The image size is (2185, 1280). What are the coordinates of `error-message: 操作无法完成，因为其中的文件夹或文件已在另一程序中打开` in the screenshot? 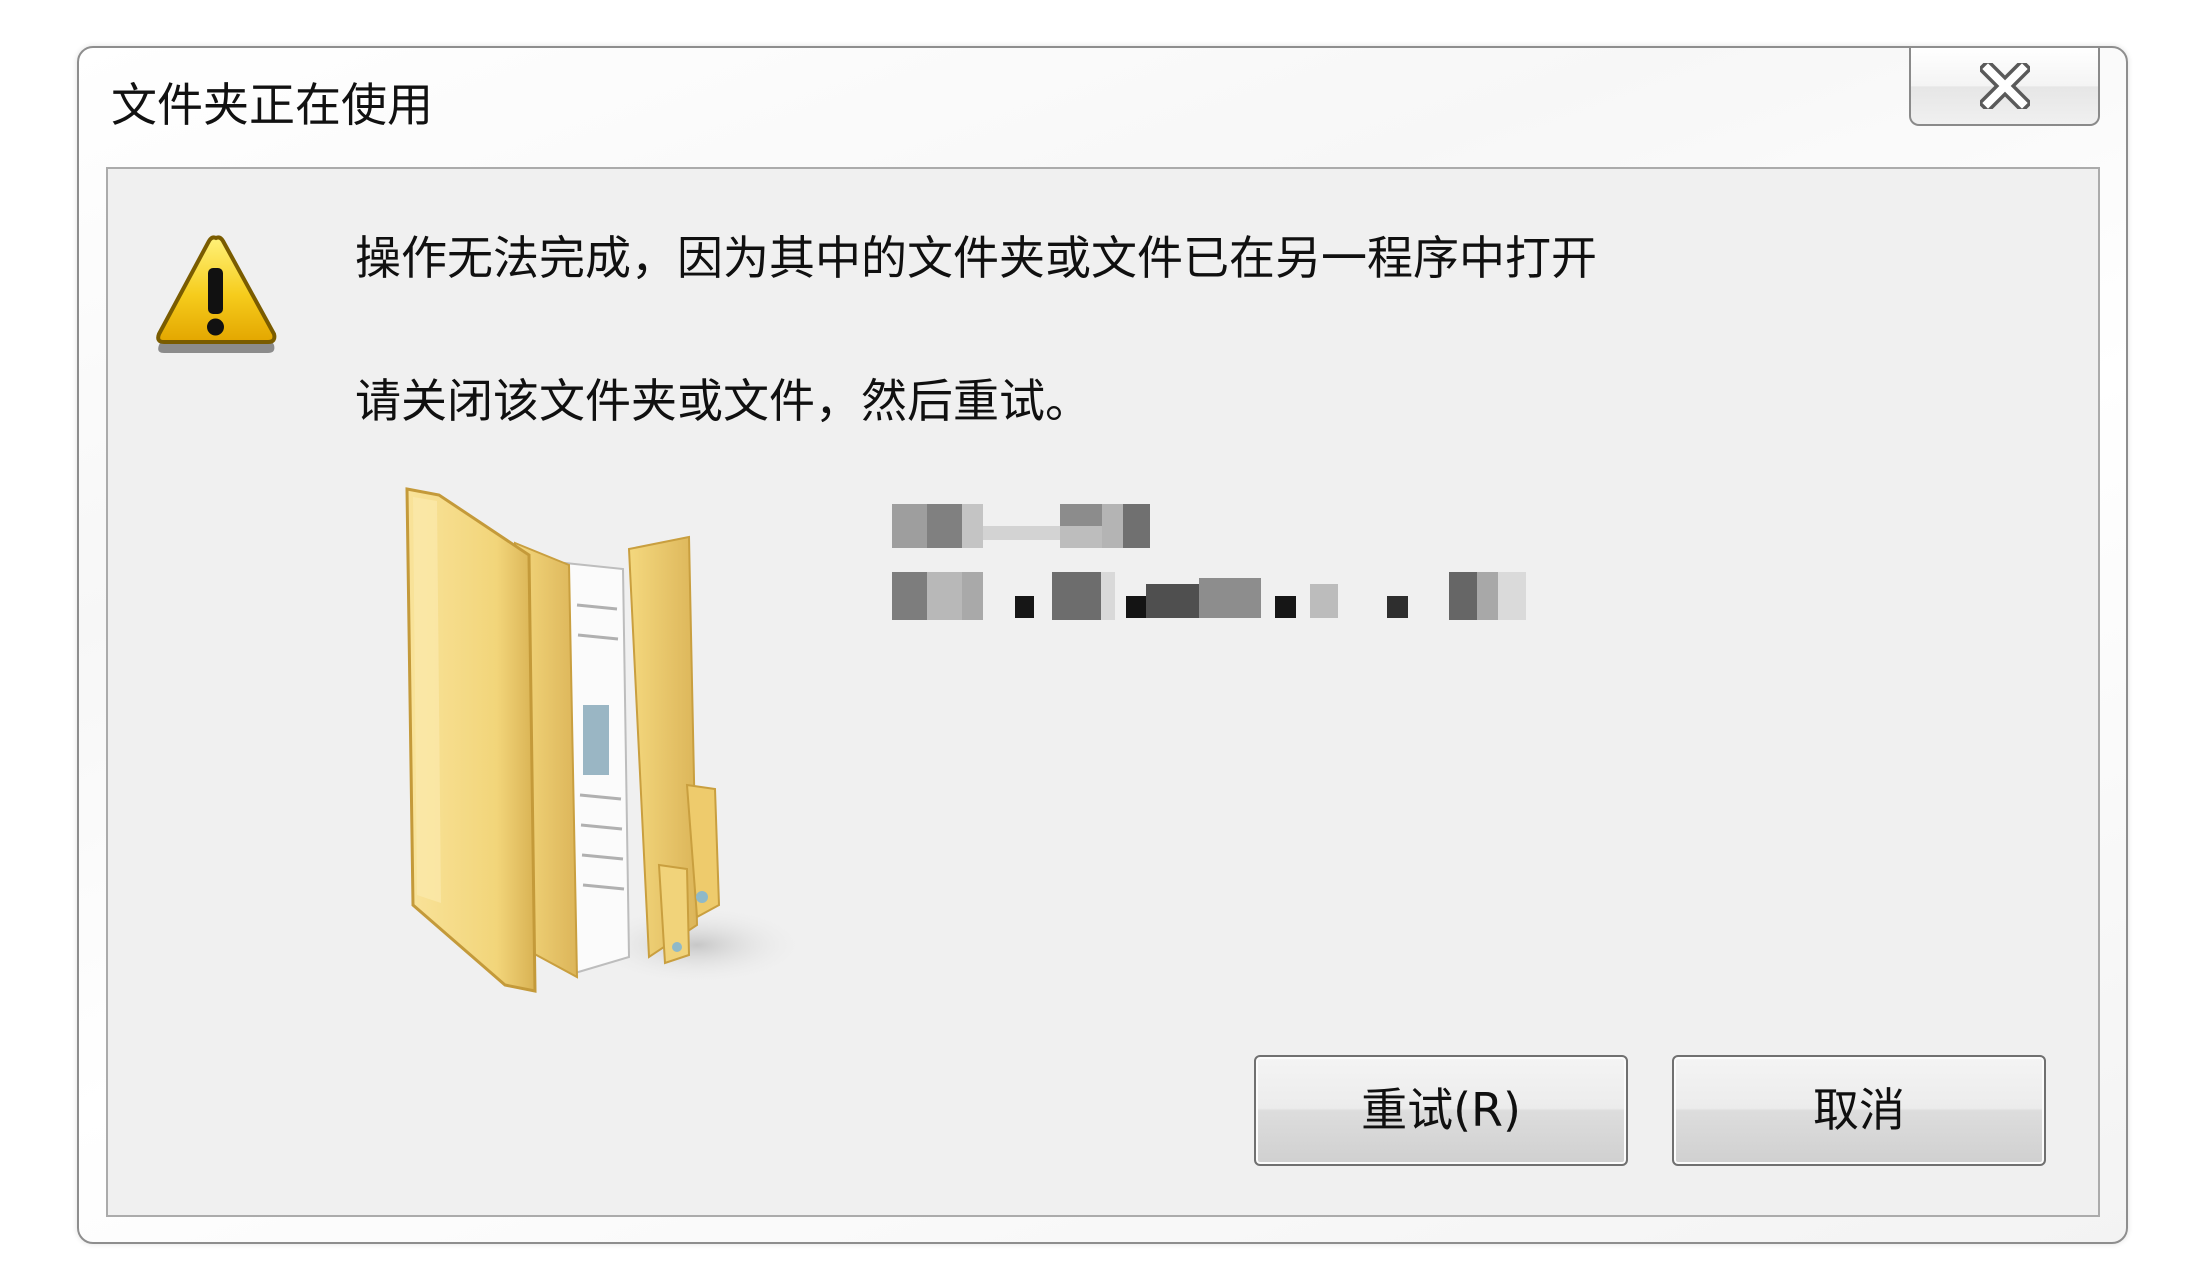 It's located at (976, 258).